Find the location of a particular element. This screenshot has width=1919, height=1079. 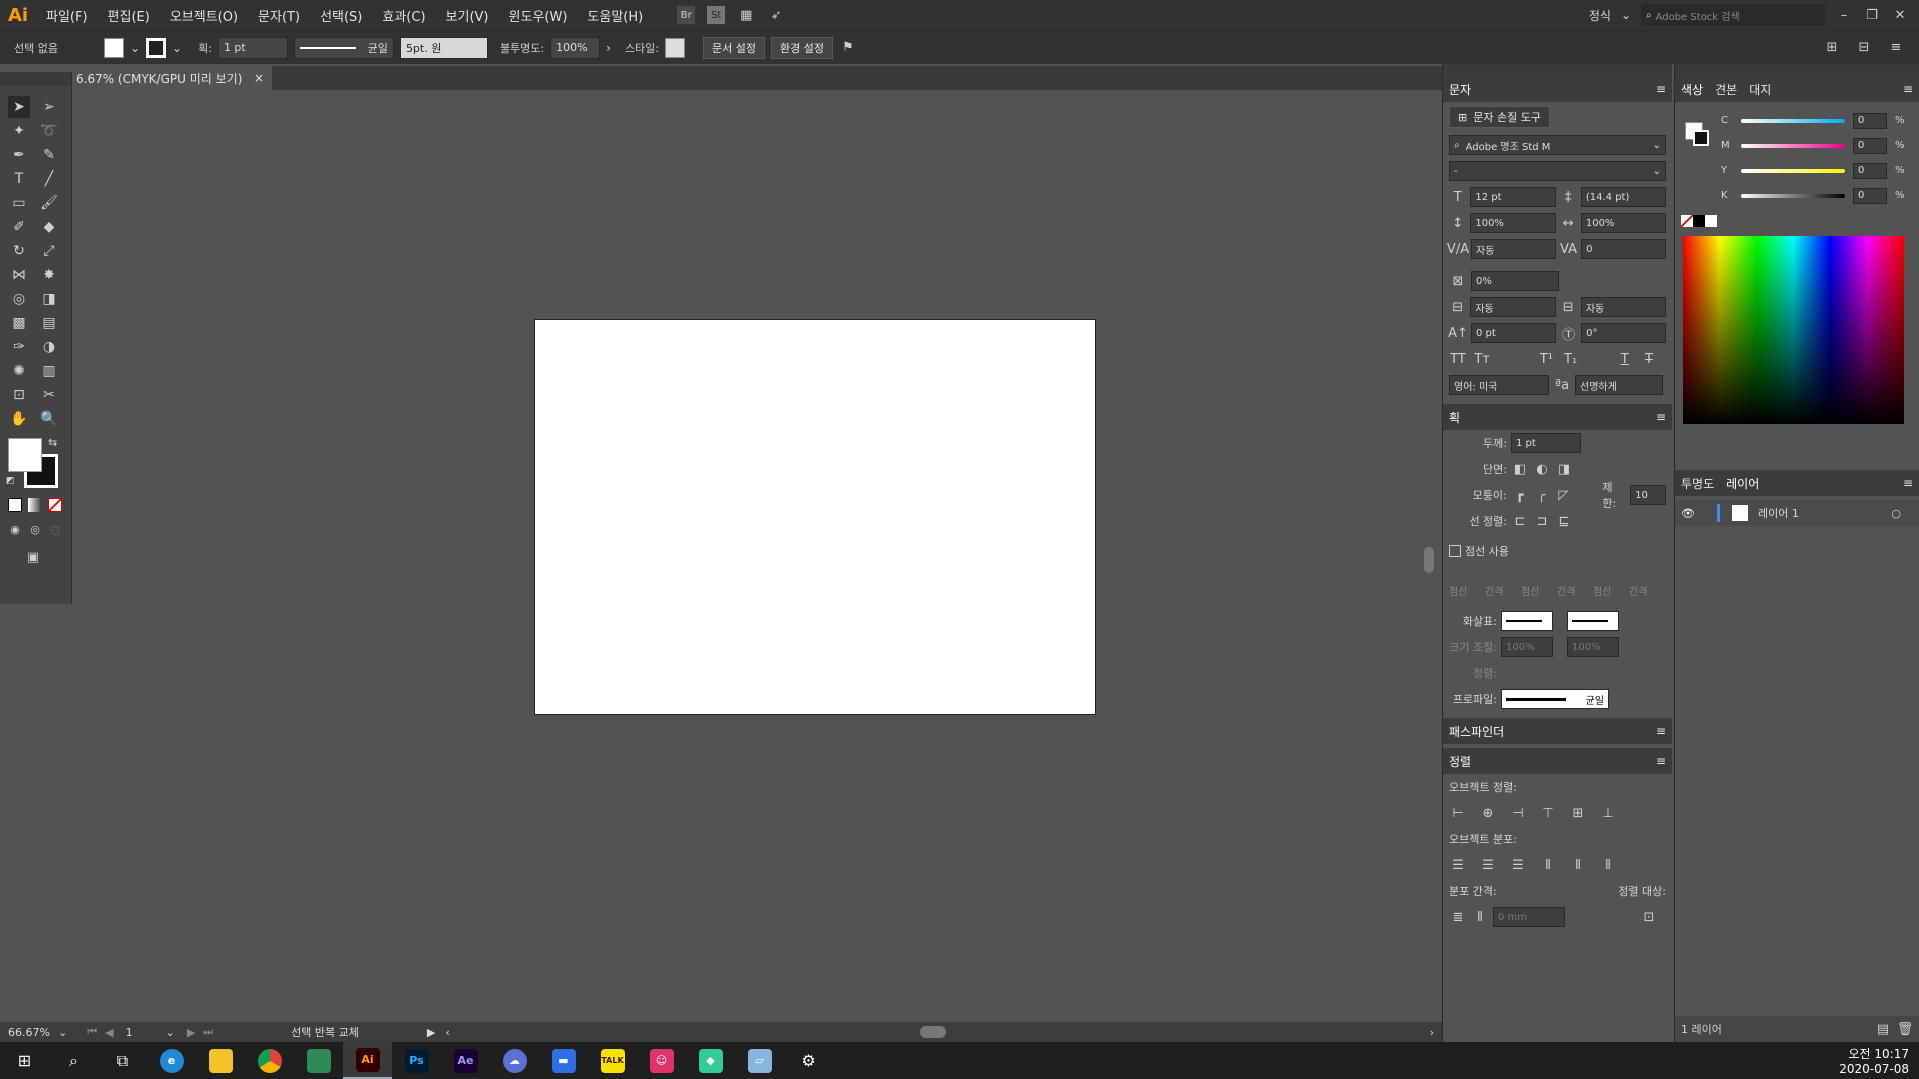

menu-file: 파일(F) is located at coordinates (67, 15).